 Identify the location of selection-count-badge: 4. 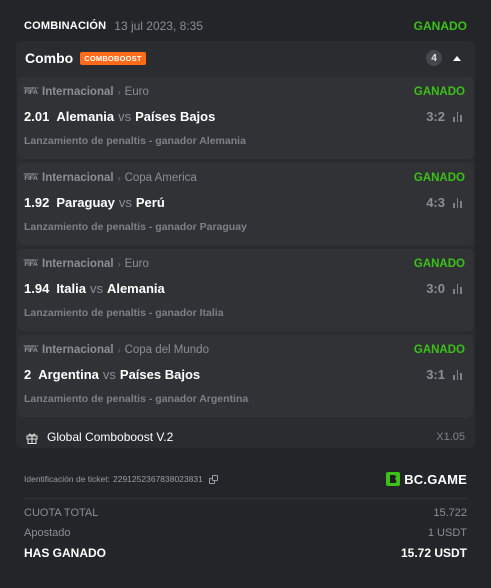
(434, 58).